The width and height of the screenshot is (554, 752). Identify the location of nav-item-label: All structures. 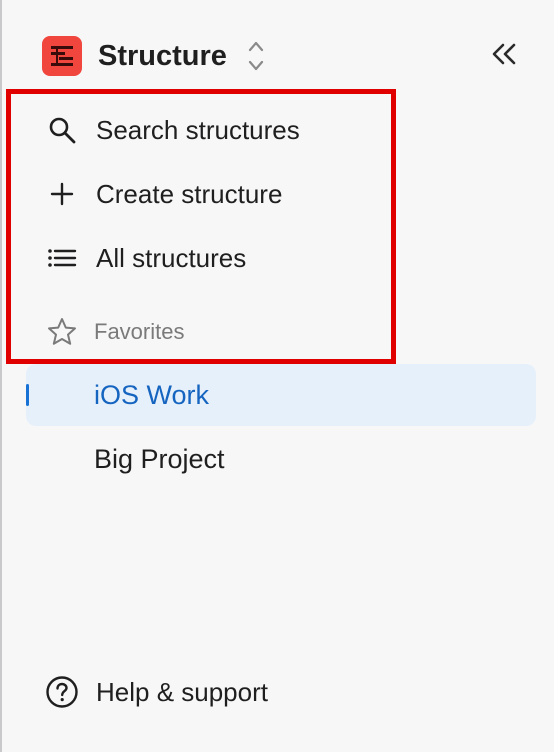
(171, 257).